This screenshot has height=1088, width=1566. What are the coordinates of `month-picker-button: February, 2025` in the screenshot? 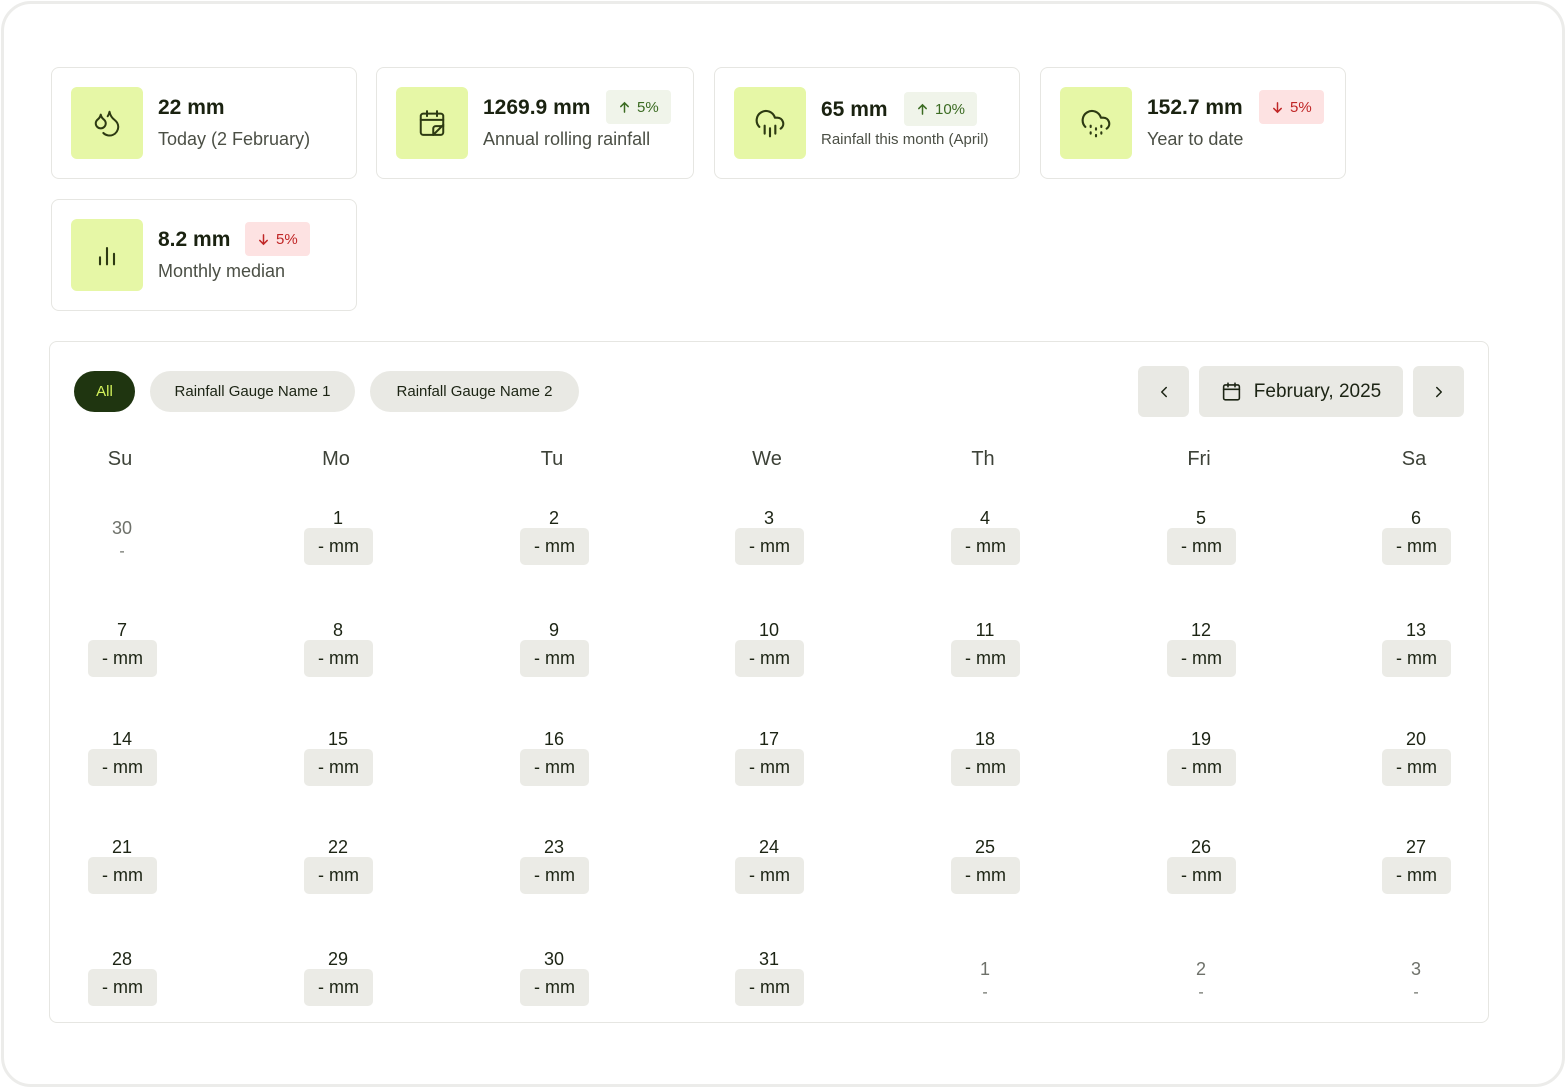 It's located at (1301, 391).